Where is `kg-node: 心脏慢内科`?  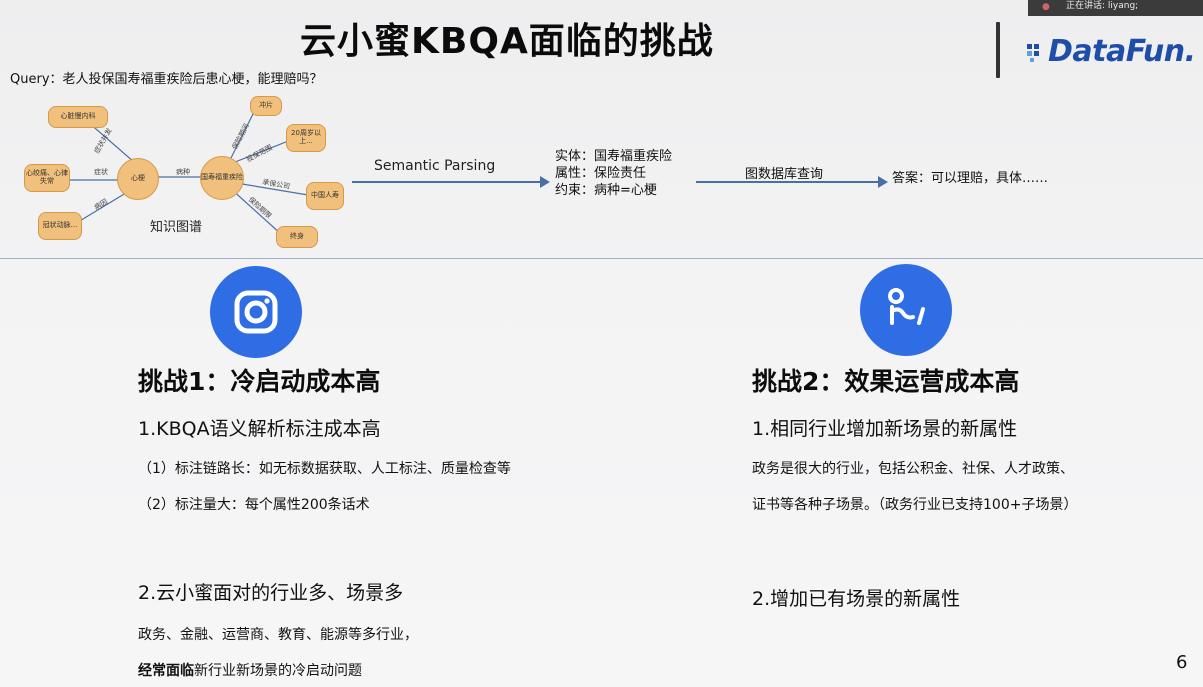
kg-node: 心脏慢内科 is located at coordinates (78, 117).